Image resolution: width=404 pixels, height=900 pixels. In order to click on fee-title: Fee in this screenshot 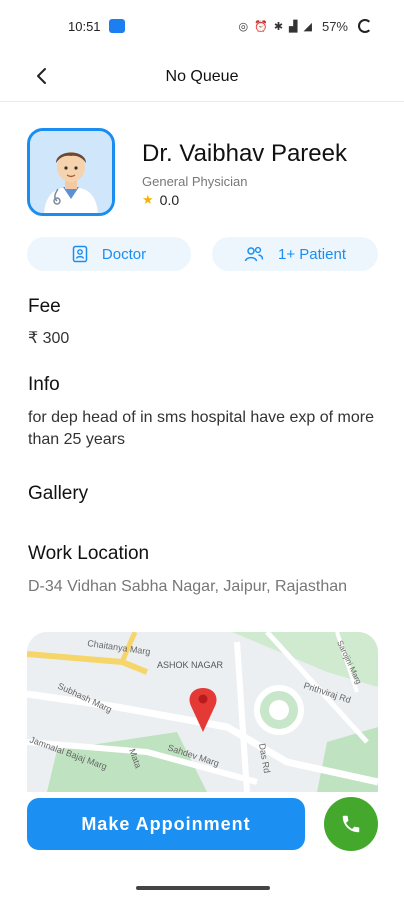, I will do `click(44, 306)`.